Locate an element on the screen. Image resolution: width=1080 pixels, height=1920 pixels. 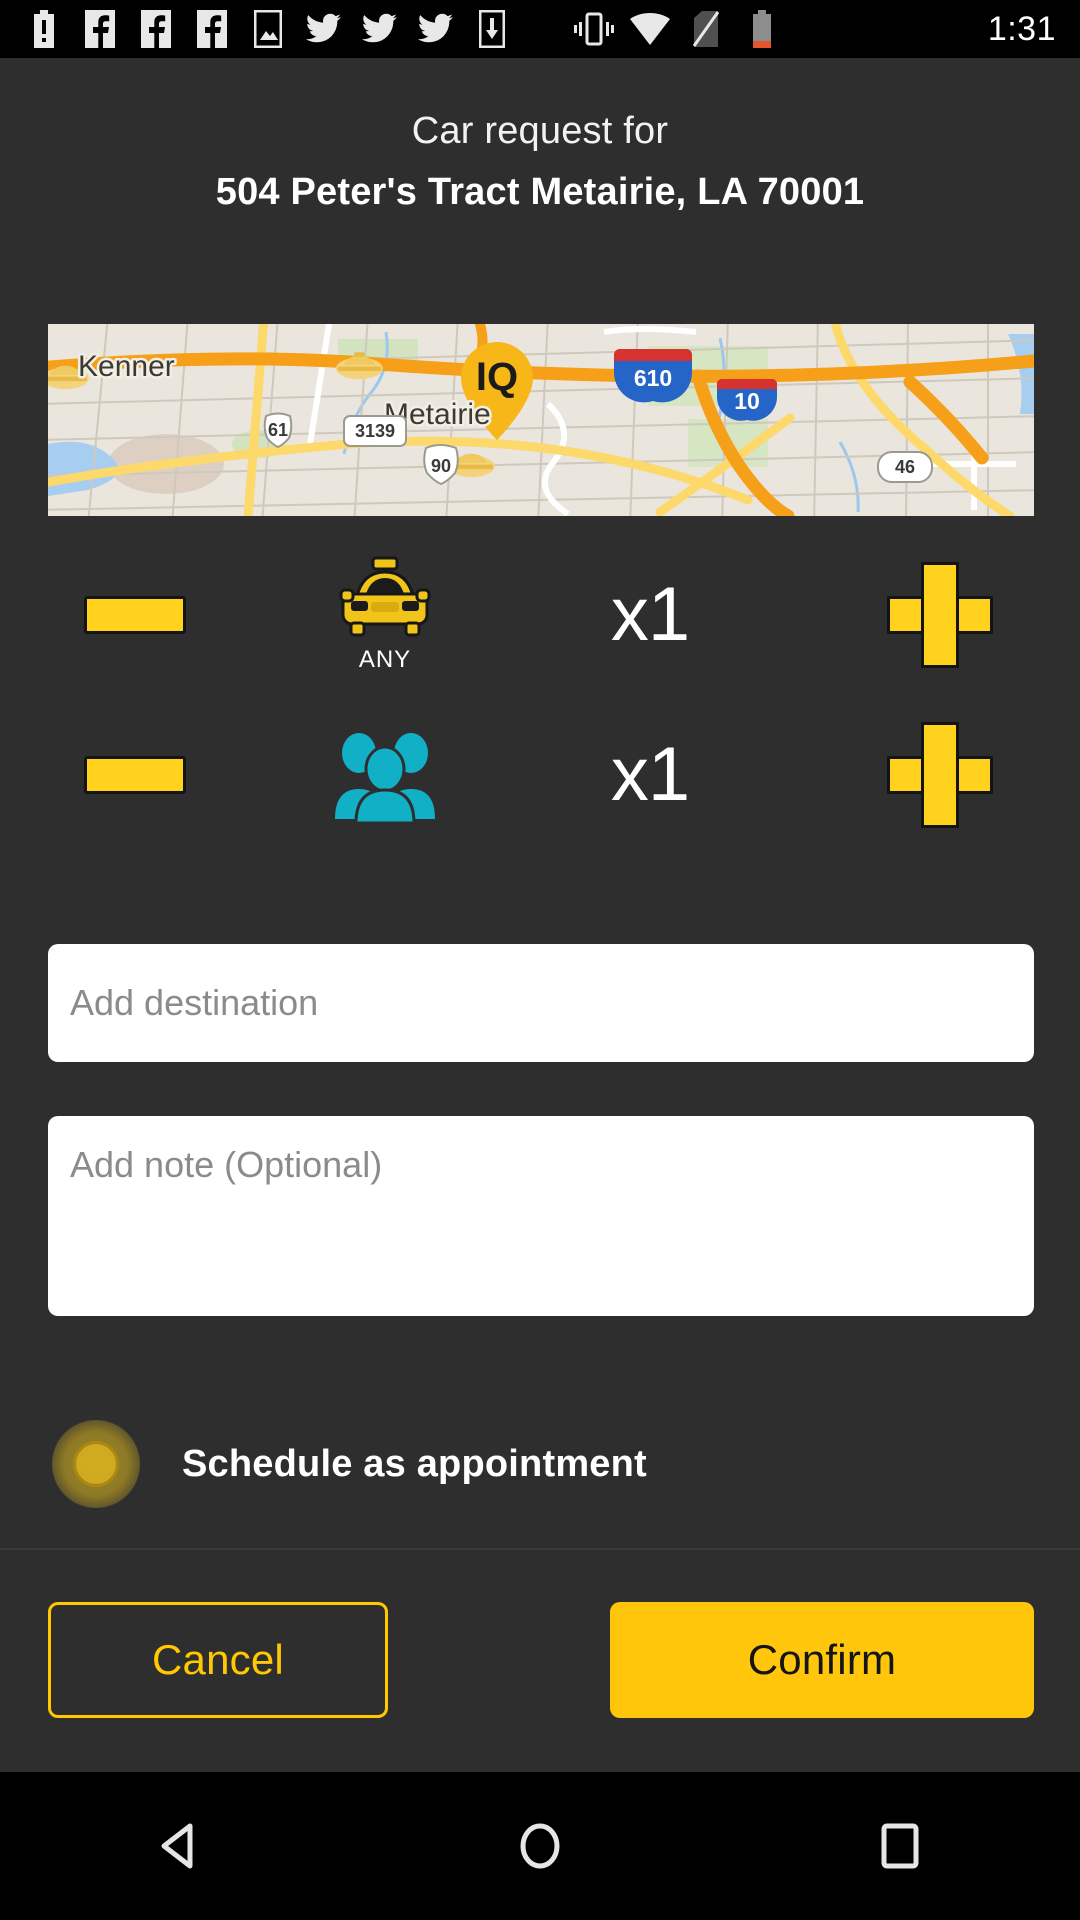
svg-text: 3139 is located at coordinates (375, 431).